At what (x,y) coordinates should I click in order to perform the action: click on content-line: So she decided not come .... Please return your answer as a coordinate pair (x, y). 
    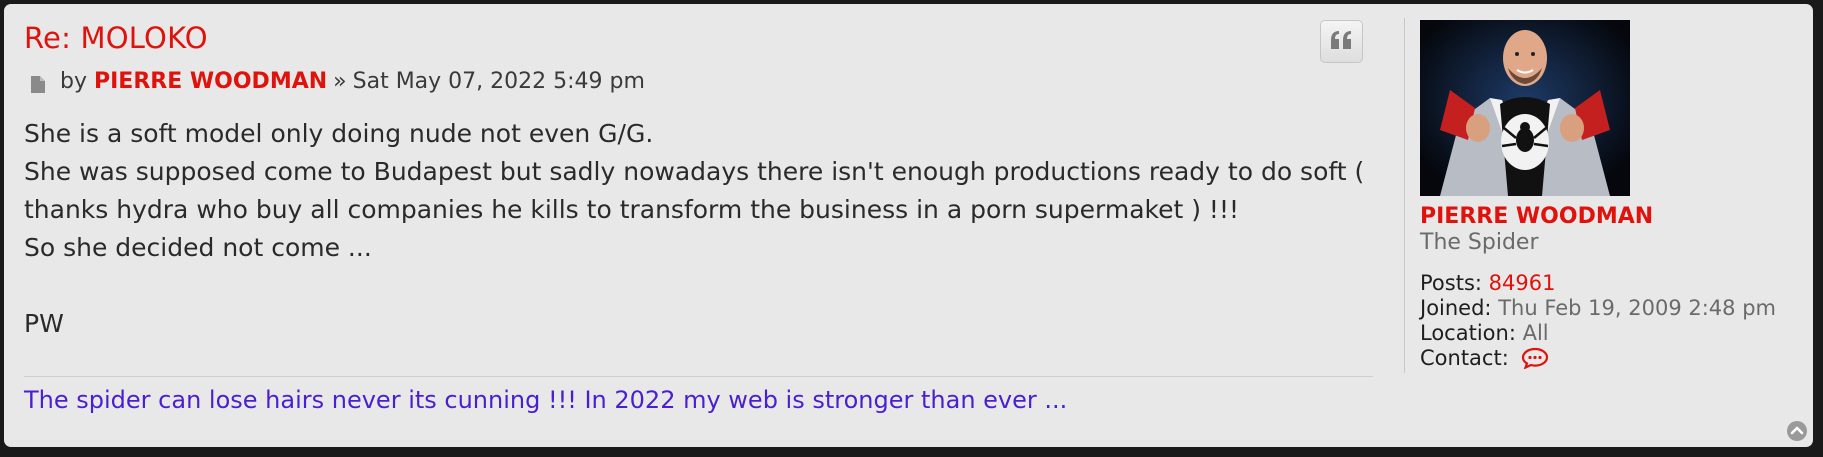
    Looking at the image, I should click on (198, 247).